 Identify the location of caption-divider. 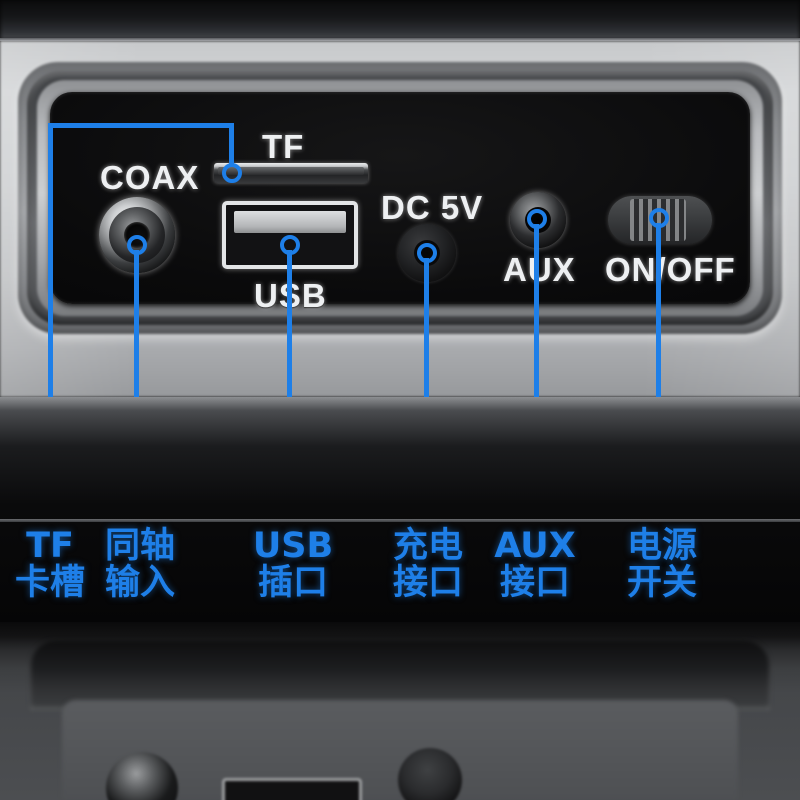
(400, 520).